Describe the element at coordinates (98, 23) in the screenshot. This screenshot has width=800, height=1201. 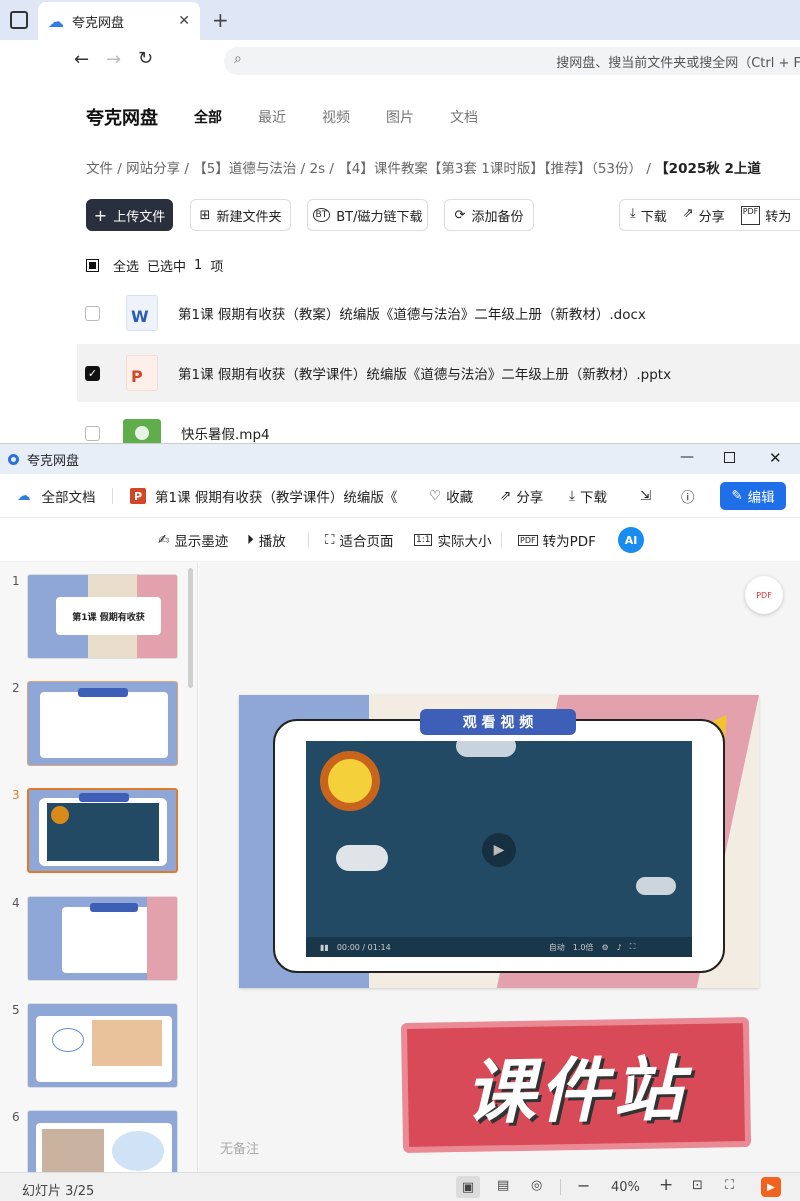
I see `tab-title: 夸克网盘` at that location.